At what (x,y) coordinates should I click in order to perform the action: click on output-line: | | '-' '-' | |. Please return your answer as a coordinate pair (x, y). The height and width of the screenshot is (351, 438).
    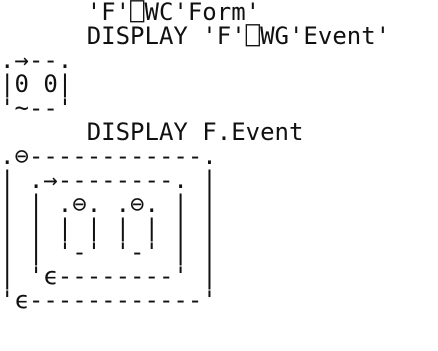
    Looking at the image, I should click on (108, 252).